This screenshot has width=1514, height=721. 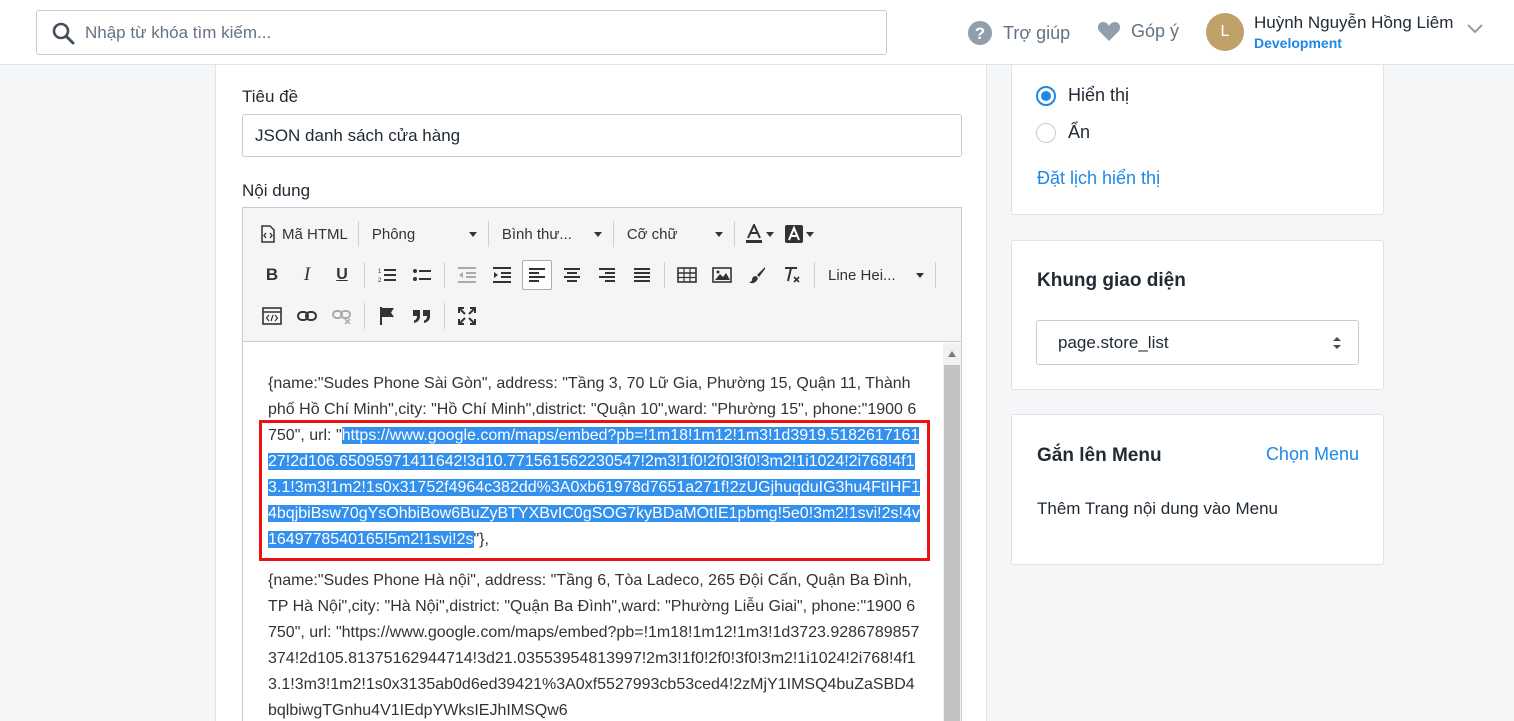 What do you see at coordinates (1337, 343) in the screenshot?
I see `select-arrows-icon` at bounding box center [1337, 343].